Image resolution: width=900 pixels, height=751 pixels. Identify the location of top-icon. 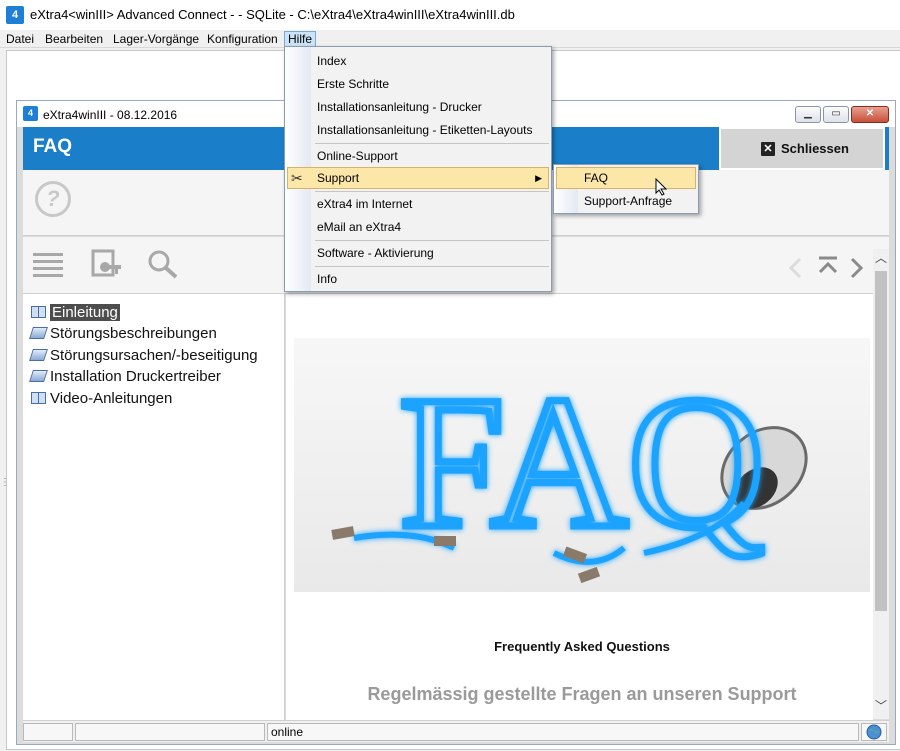
(828, 266).